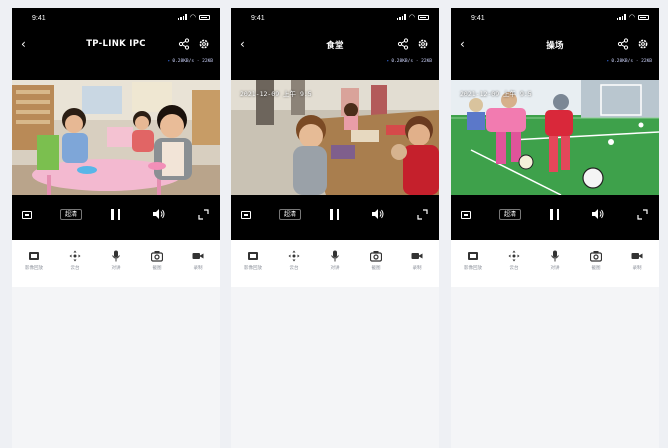 The image size is (668, 448). I want to click on nav-bar: ‹ 操场, so click(555, 45).